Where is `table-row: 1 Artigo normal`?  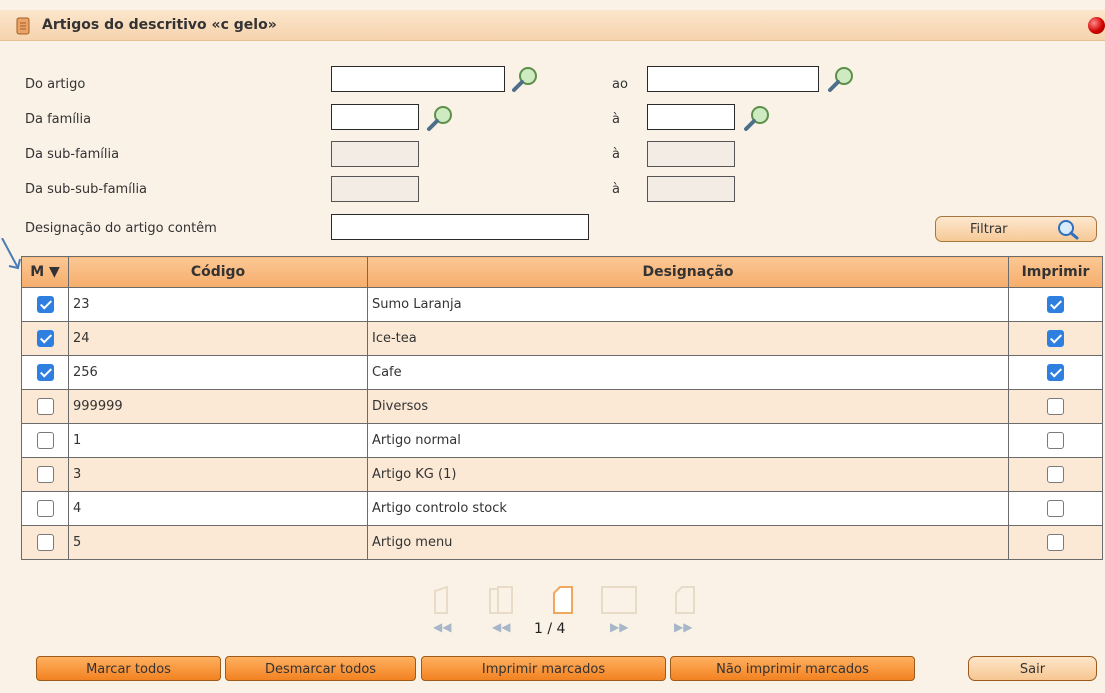 table-row: 1 Artigo normal is located at coordinates (562, 440).